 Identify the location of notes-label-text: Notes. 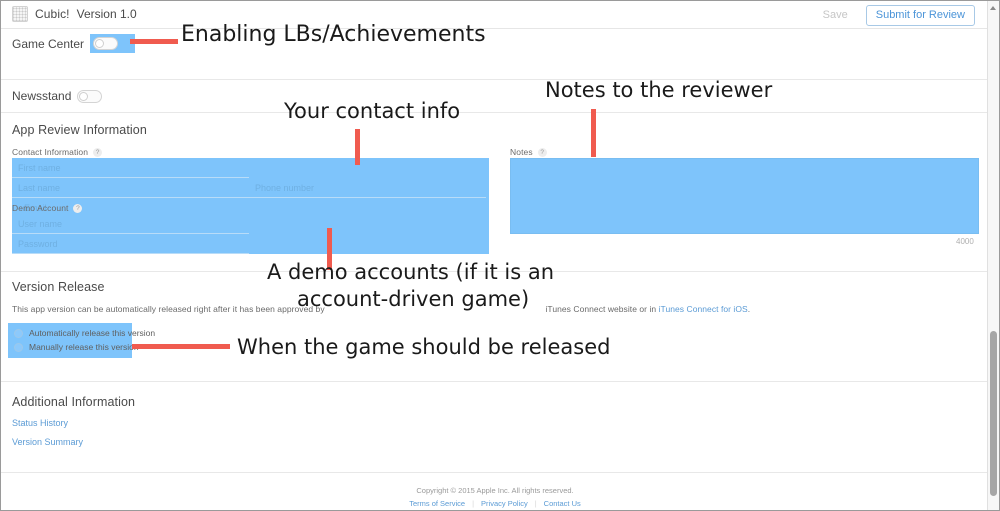
(521, 152).